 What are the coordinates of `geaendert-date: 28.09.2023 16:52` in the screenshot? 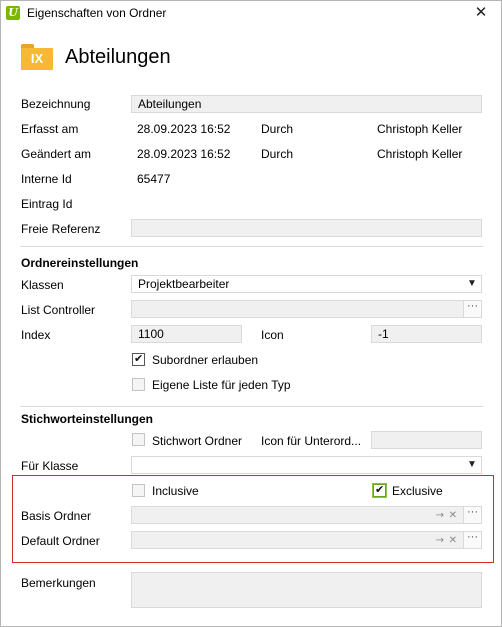 It's located at (184, 154).